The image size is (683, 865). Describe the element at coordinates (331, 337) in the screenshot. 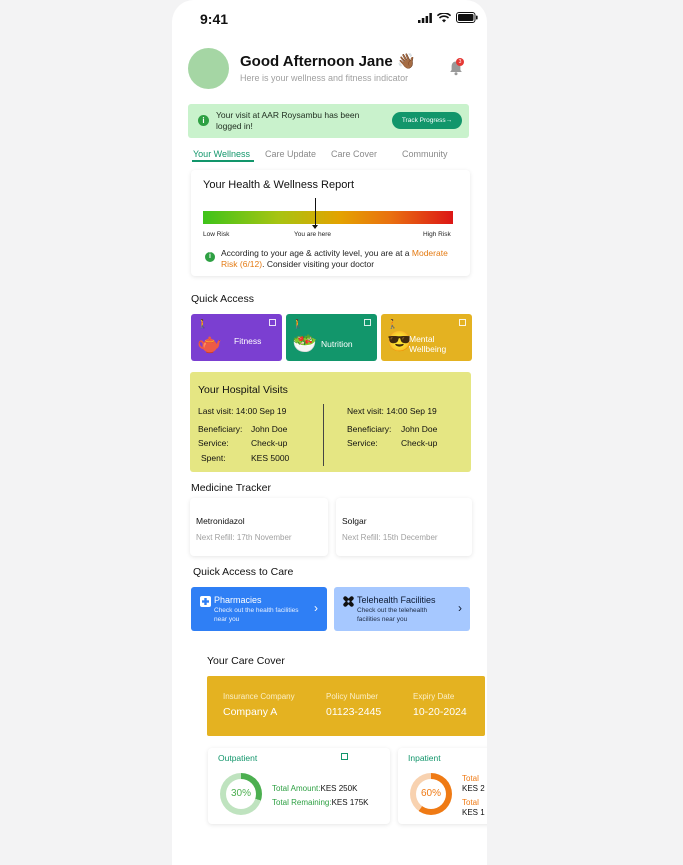

I see `nutrition-tile: 🚶 🥗 Nutrition` at that location.